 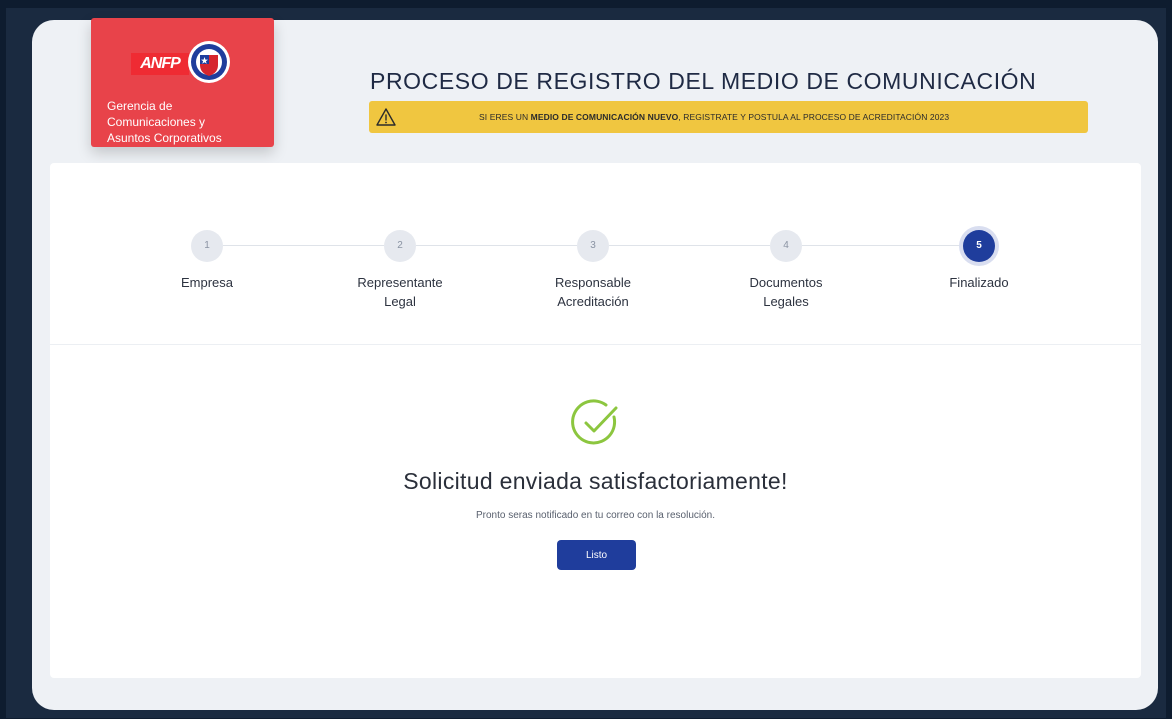 I want to click on step-1-label: Empresa, so click(x=207, y=282).